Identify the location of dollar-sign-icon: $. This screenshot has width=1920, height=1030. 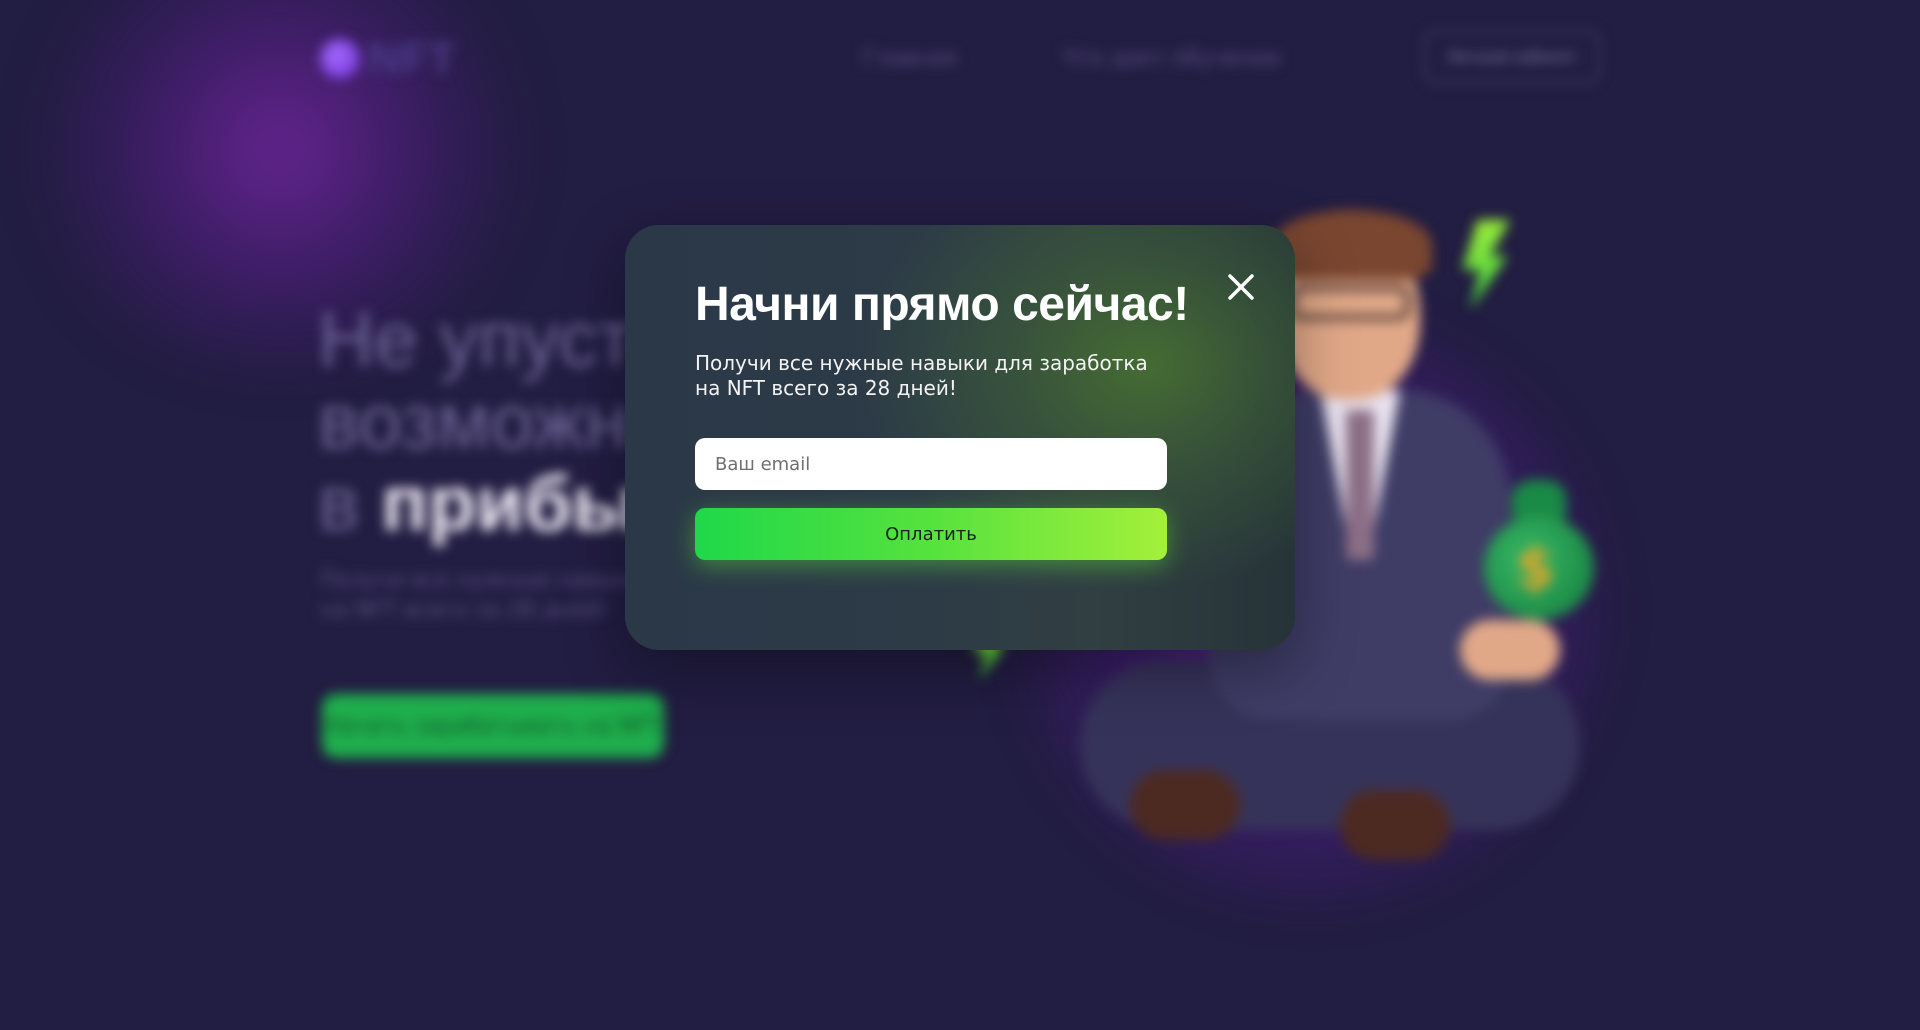
(1535, 568).